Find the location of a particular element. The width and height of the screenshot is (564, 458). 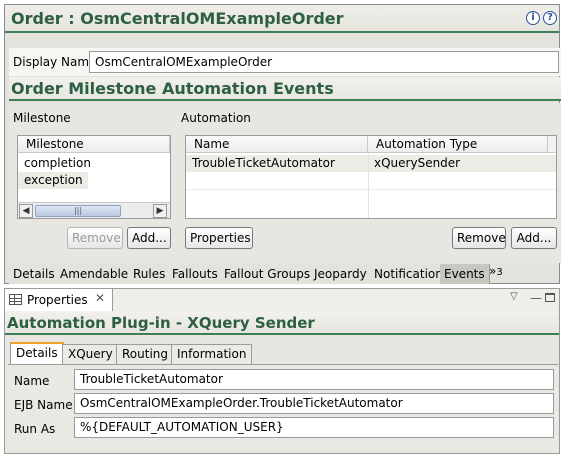

properties-header: Automation Plug-in - XQuery Sender is located at coordinates (282, 323).